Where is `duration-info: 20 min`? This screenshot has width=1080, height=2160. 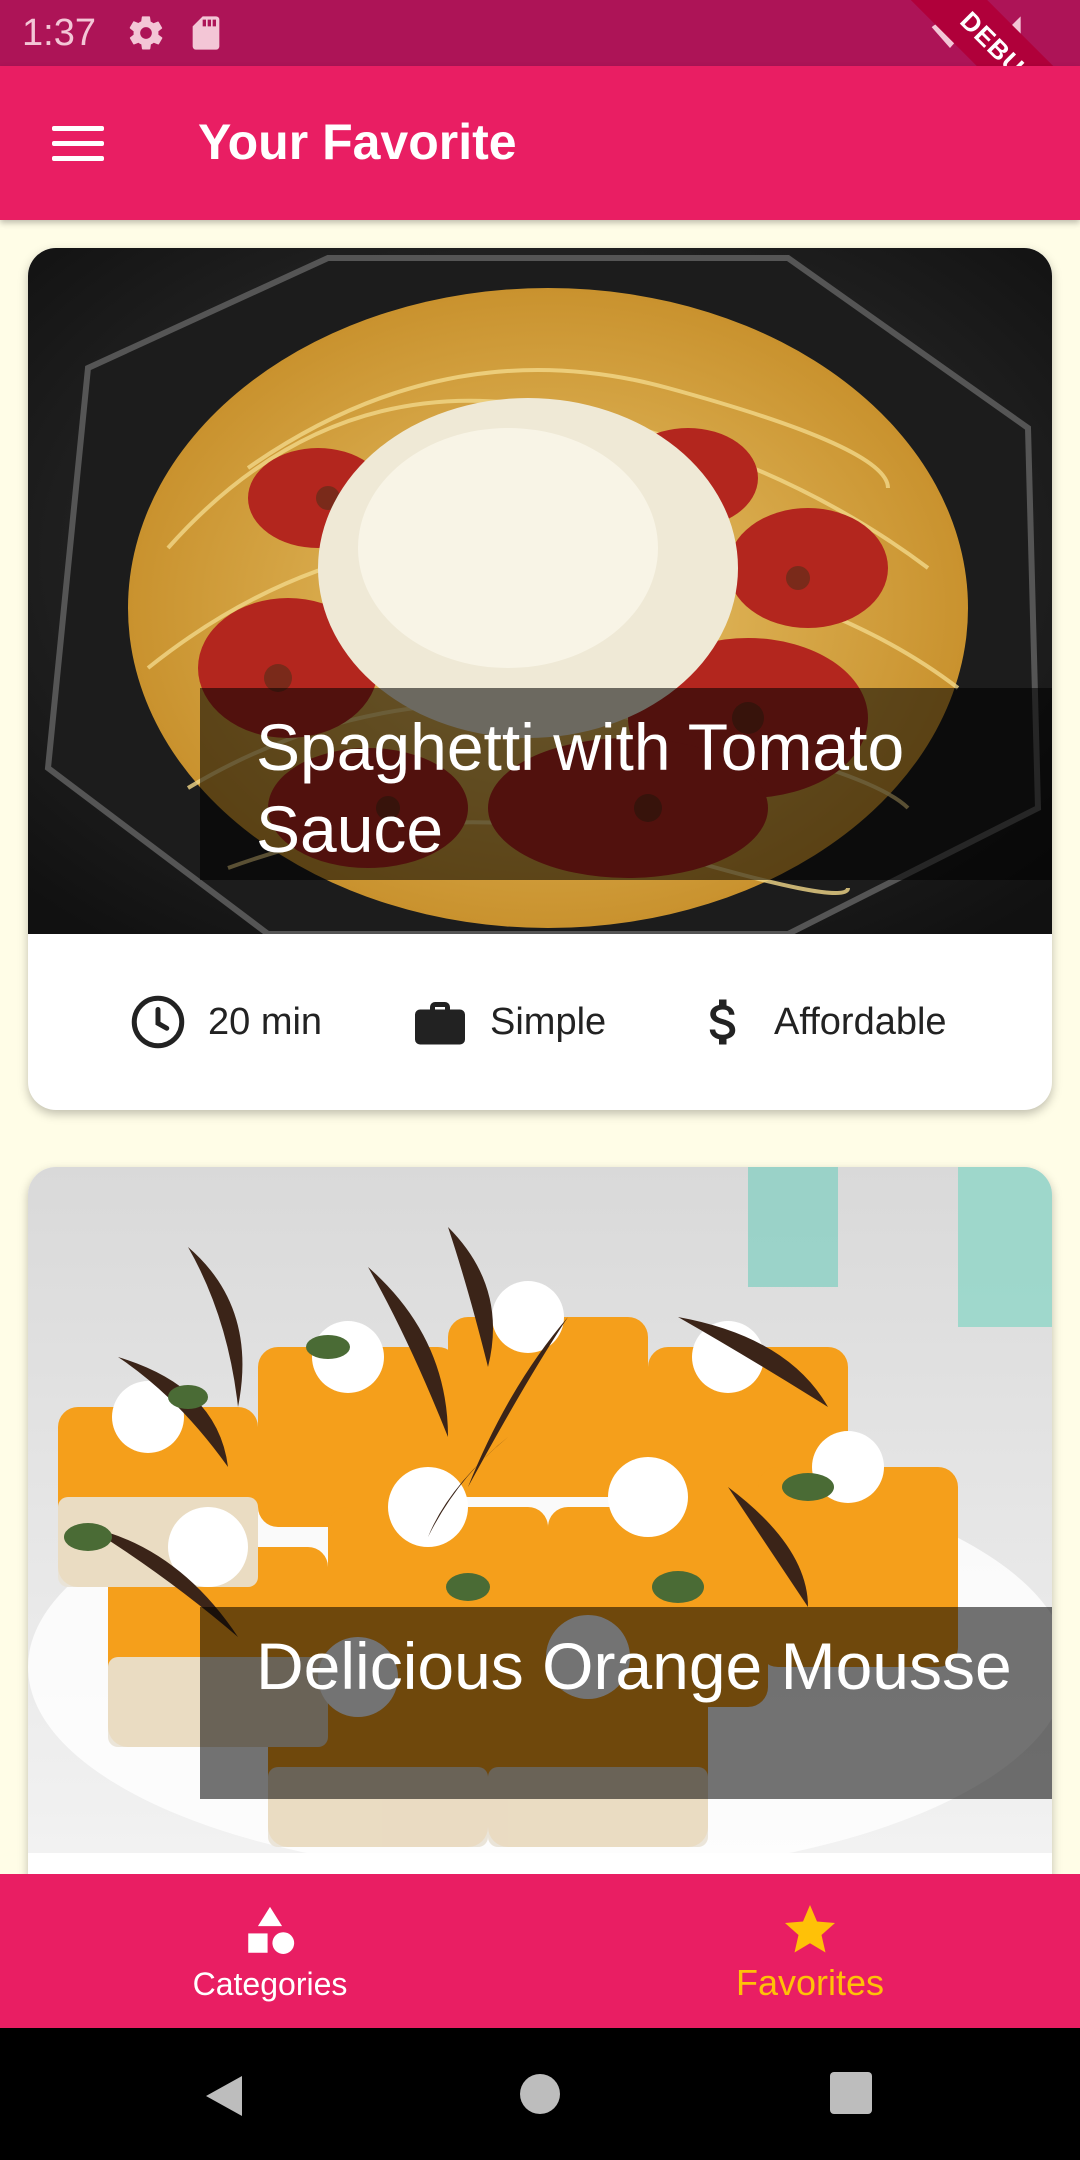
duration-info: 20 min is located at coordinates (225, 1022).